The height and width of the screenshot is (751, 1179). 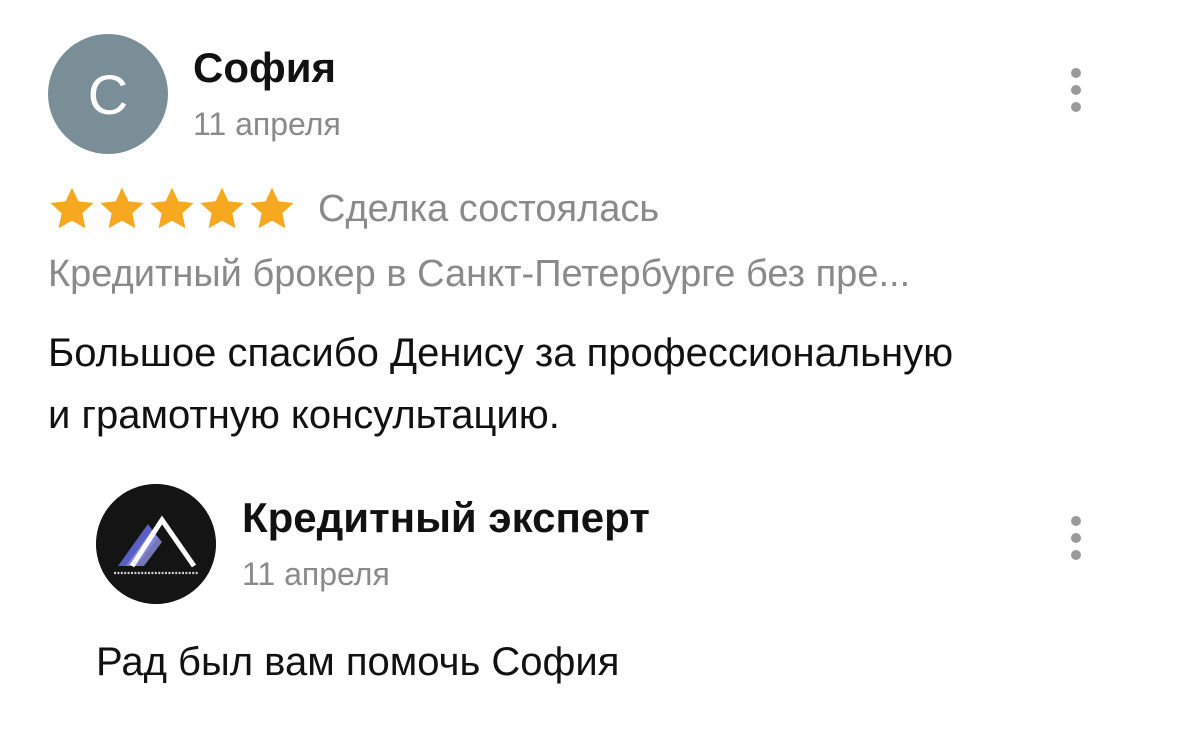 I want to click on reply-menu-button, so click(x=1076, y=538).